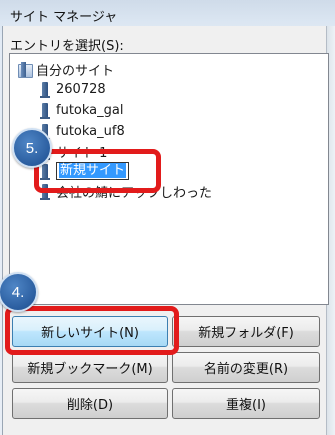 The width and height of the screenshot is (335, 435). I want to click on duplicate-button: 重複(I), so click(246, 403).